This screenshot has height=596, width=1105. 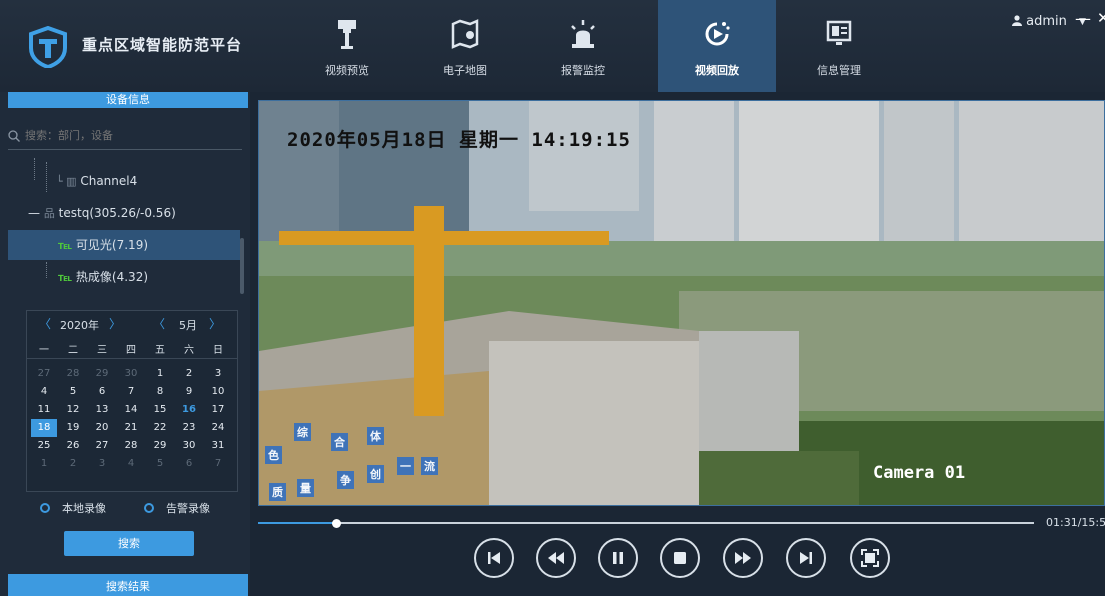 I want to click on calendar-day: 10, so click(x=218, y=392).